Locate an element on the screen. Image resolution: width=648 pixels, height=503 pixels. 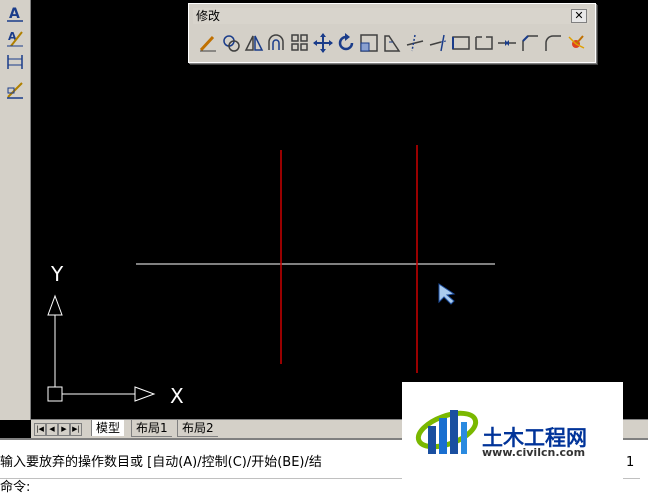
modify-tools-row is located at coordinates (391, 44).